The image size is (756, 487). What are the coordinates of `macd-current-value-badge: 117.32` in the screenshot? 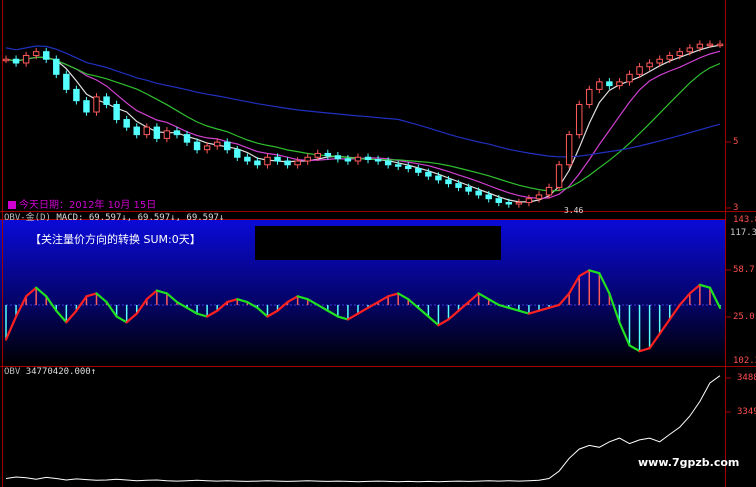 It's located at (742, 233).